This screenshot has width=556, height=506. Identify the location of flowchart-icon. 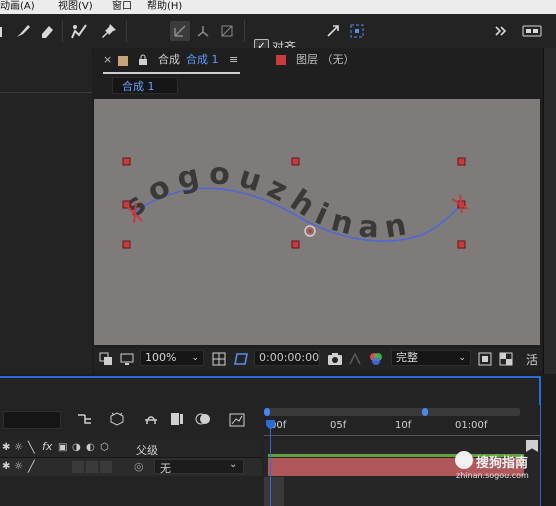
(85, 419).